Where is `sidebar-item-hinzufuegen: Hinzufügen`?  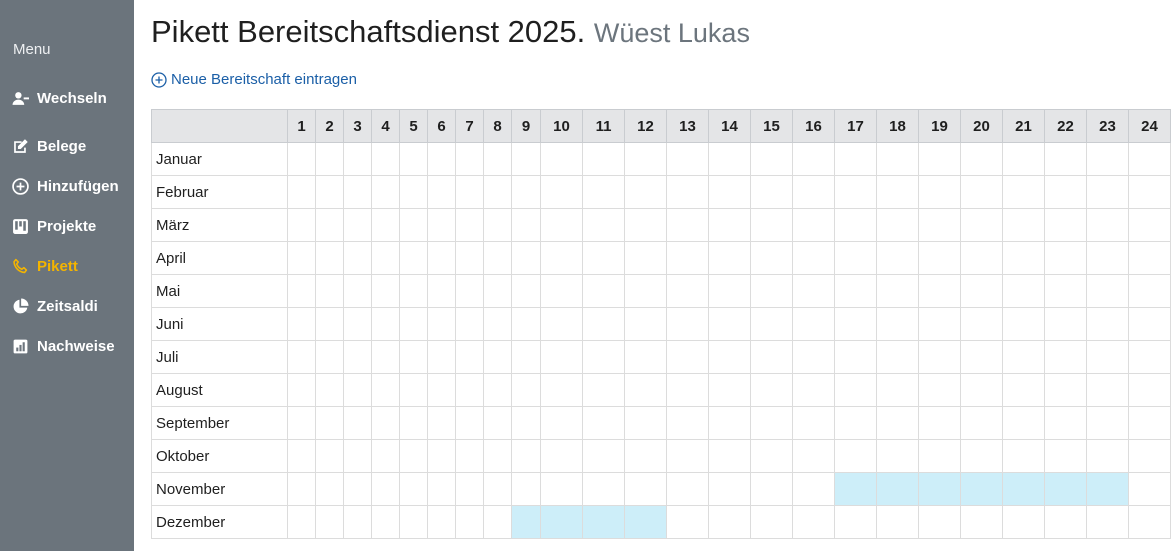
sidebar-item-hinzufuegen: Hinzufügen is located at coordinates (65, 186).